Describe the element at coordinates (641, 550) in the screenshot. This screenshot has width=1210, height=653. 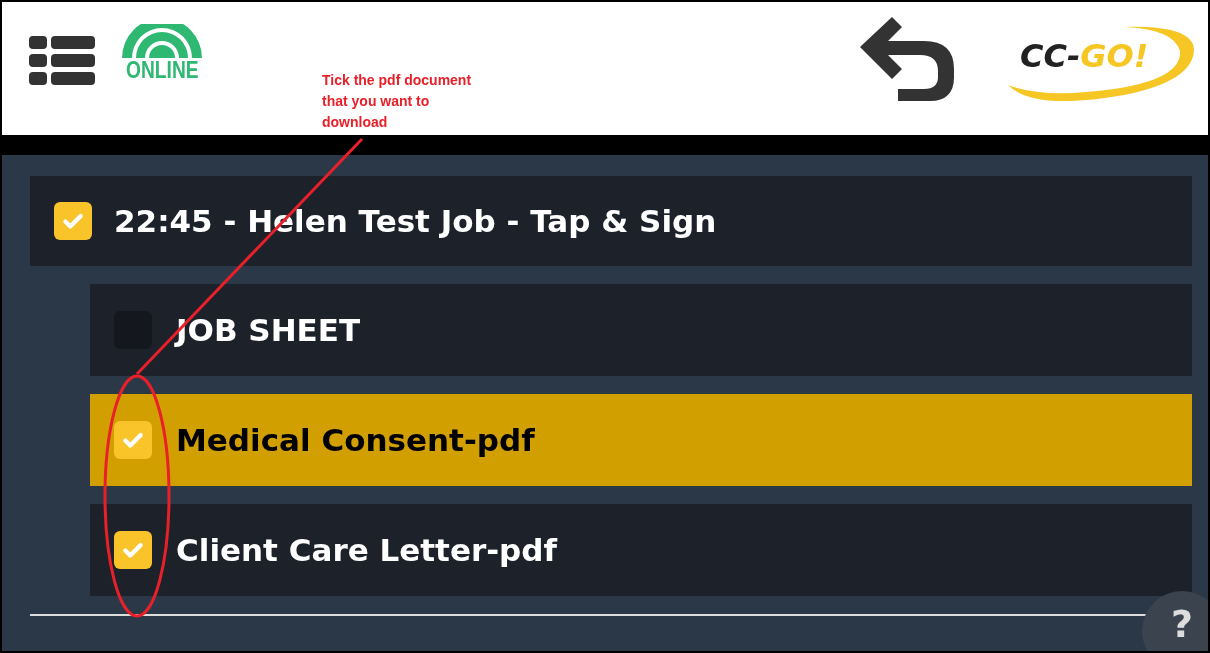
I see `document-row: Client Care Letter-pdf` at that location.